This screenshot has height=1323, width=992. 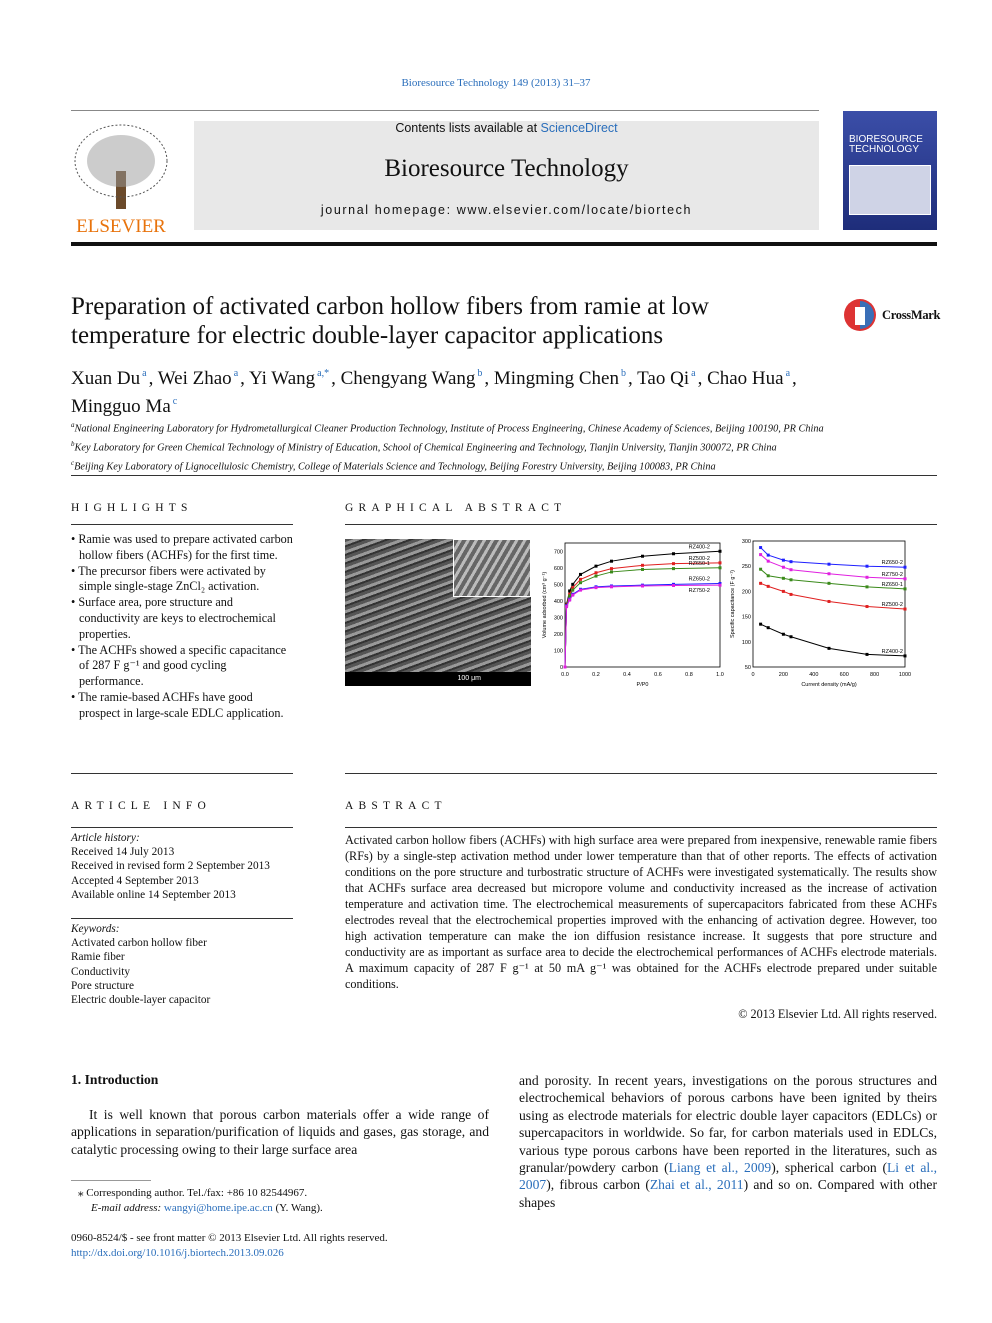 I want to click on y-tick-label: 400, so click(x=558, y=602).